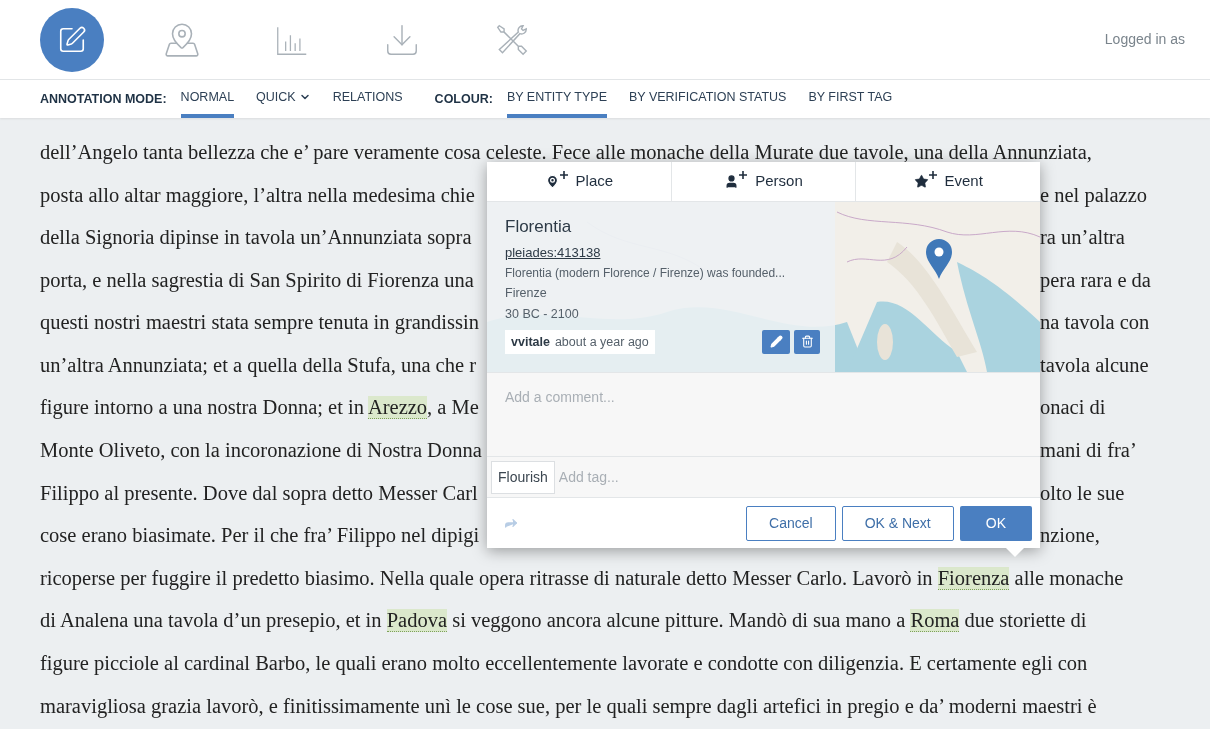  What do you see at coordinates (397, 408) in the screenshot?
I see `place-annotation: Arezzo` at bounding box center [397, 408].